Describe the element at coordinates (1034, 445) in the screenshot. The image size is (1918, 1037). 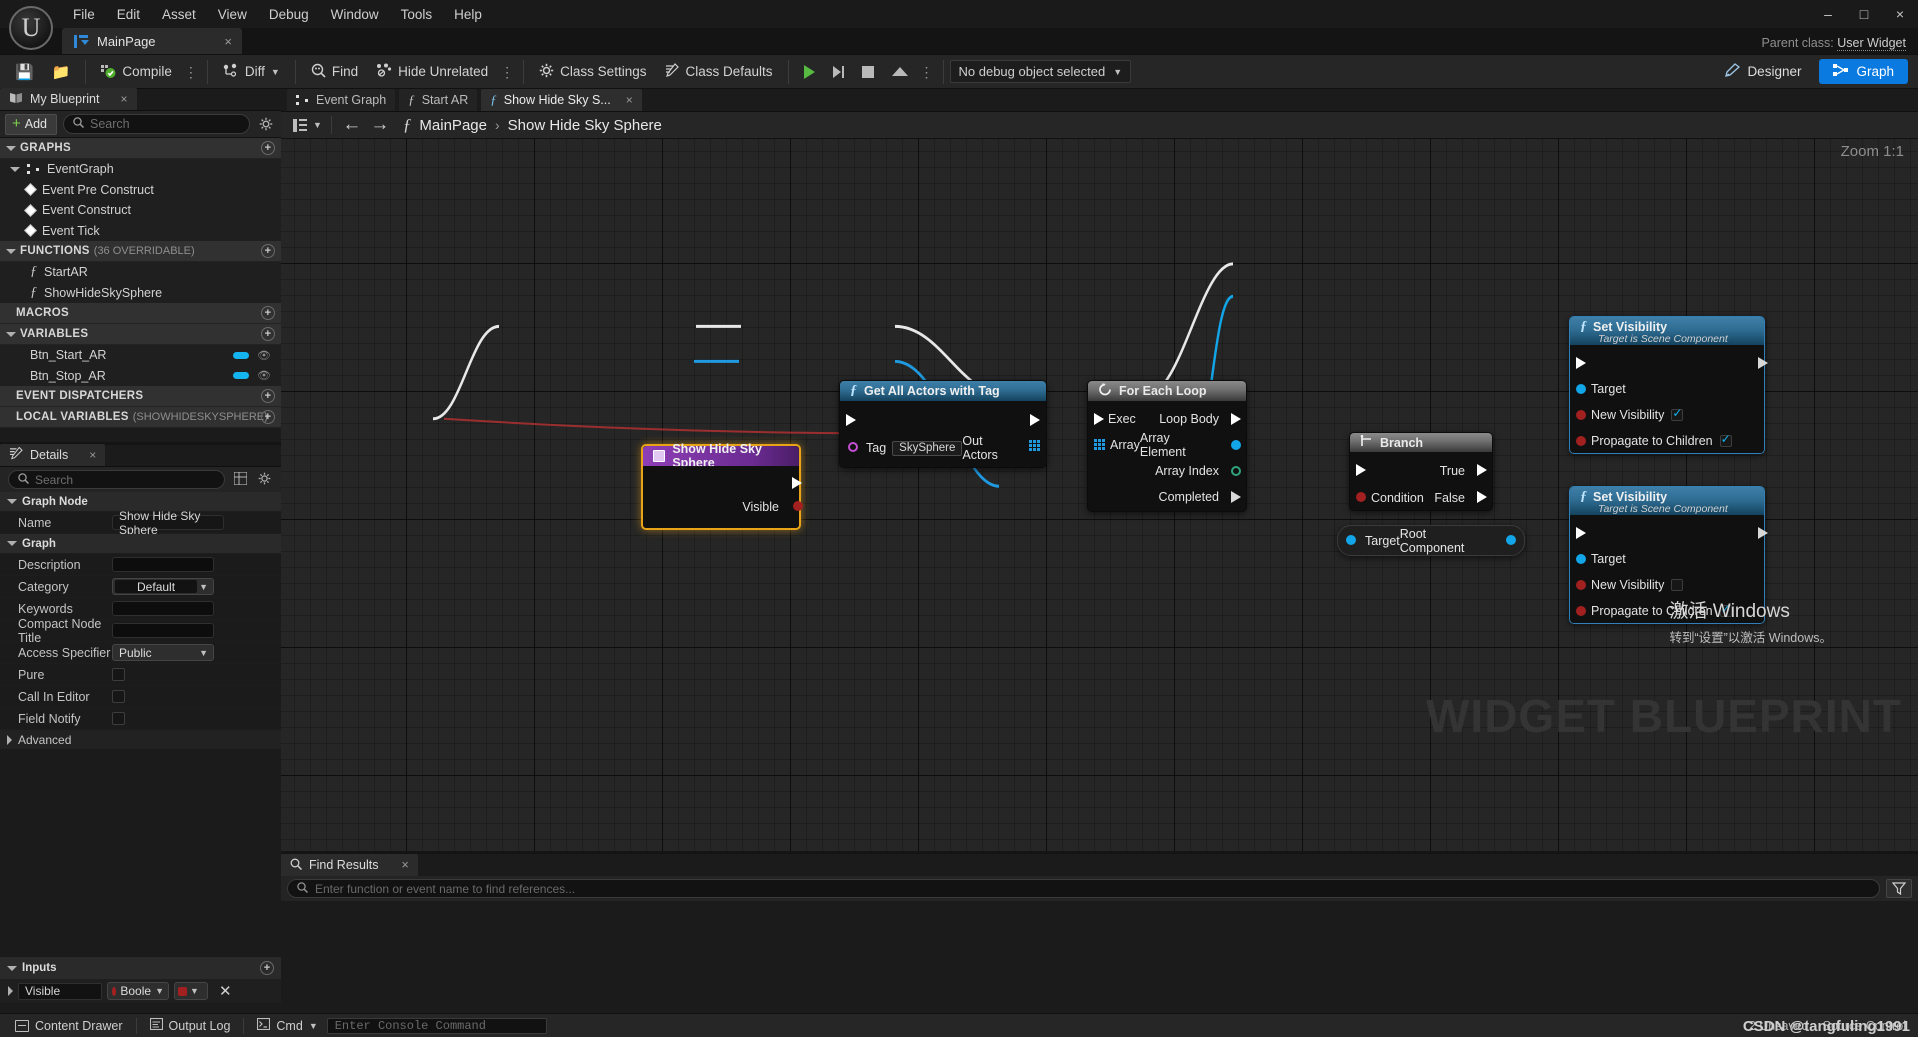
I see `array-out-pin` at that location.